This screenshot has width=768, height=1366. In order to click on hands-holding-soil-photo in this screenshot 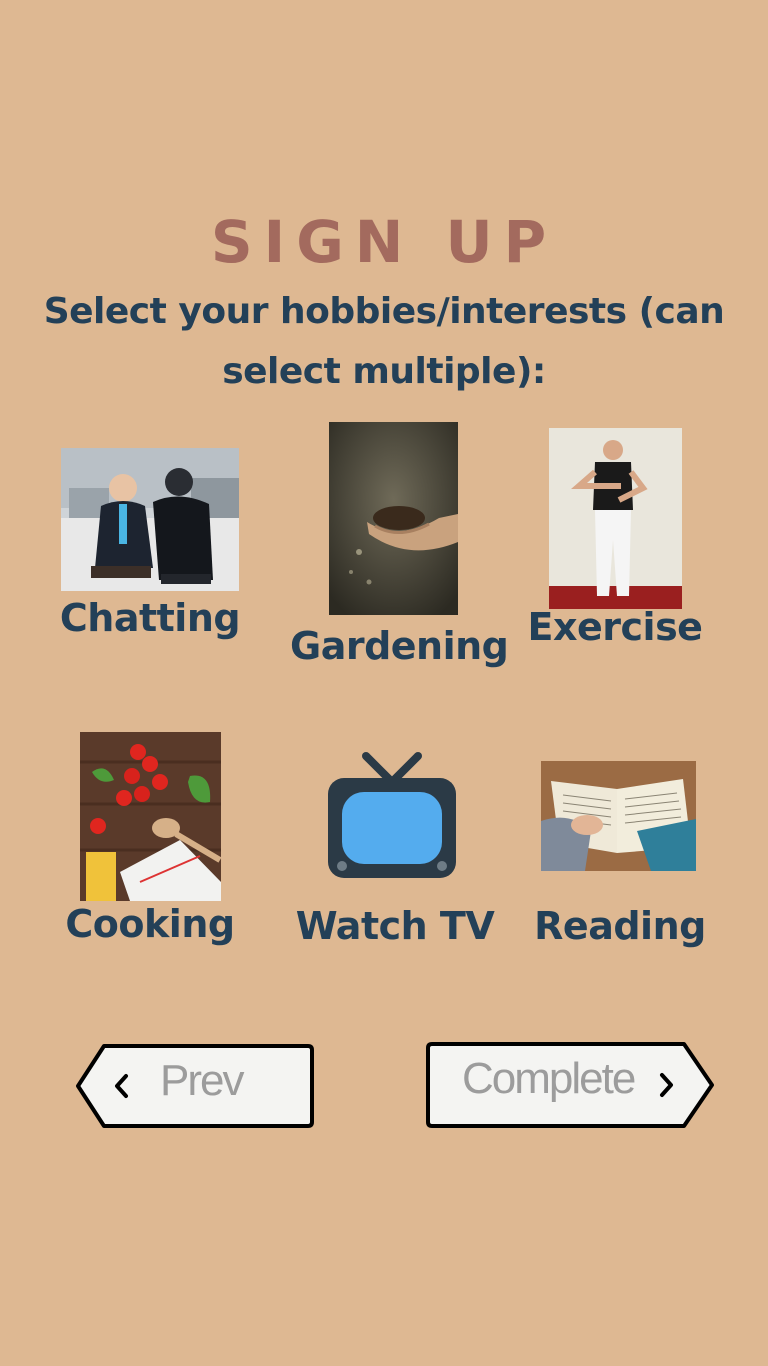, I will do `click(393, 518)`.